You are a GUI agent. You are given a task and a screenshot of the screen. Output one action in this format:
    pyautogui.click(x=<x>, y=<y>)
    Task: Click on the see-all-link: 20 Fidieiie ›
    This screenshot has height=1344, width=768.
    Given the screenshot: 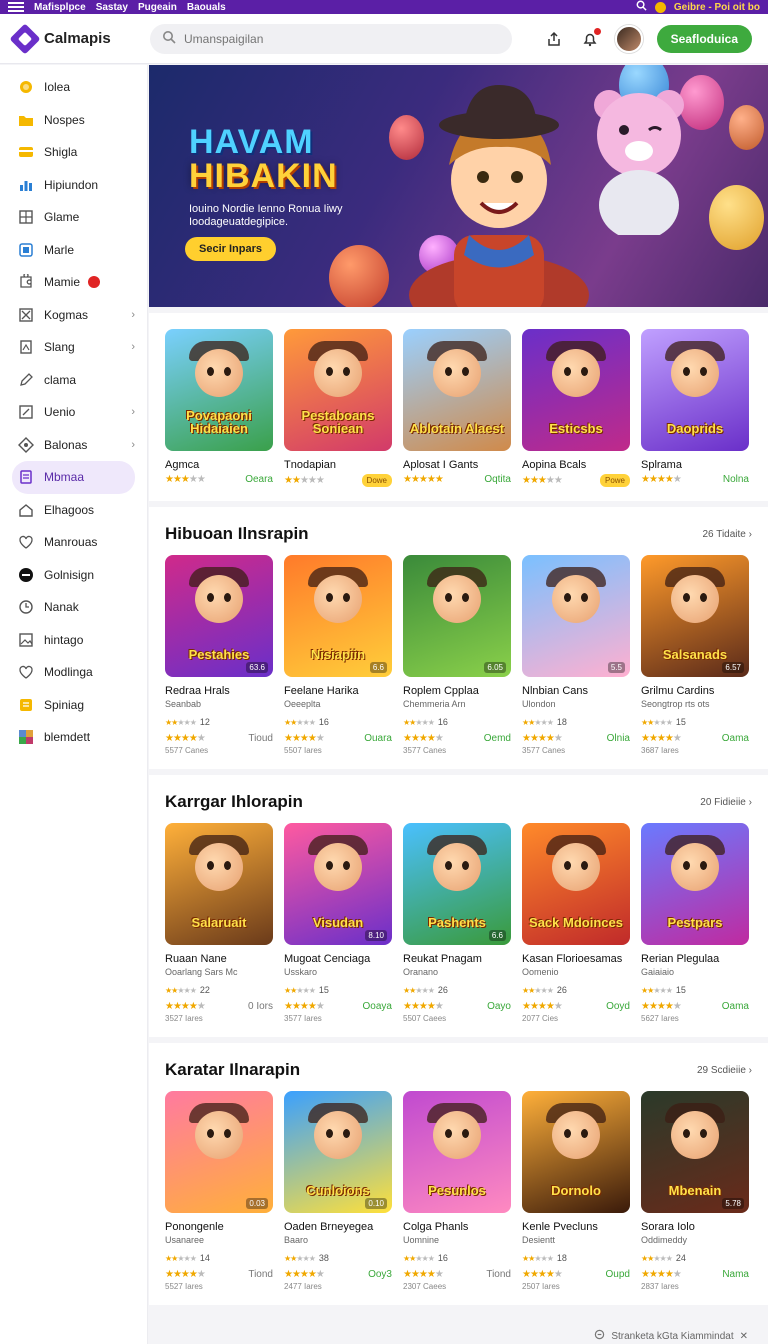 What is the action you would take?
    pyautogui.click(x=726, y=802)
    